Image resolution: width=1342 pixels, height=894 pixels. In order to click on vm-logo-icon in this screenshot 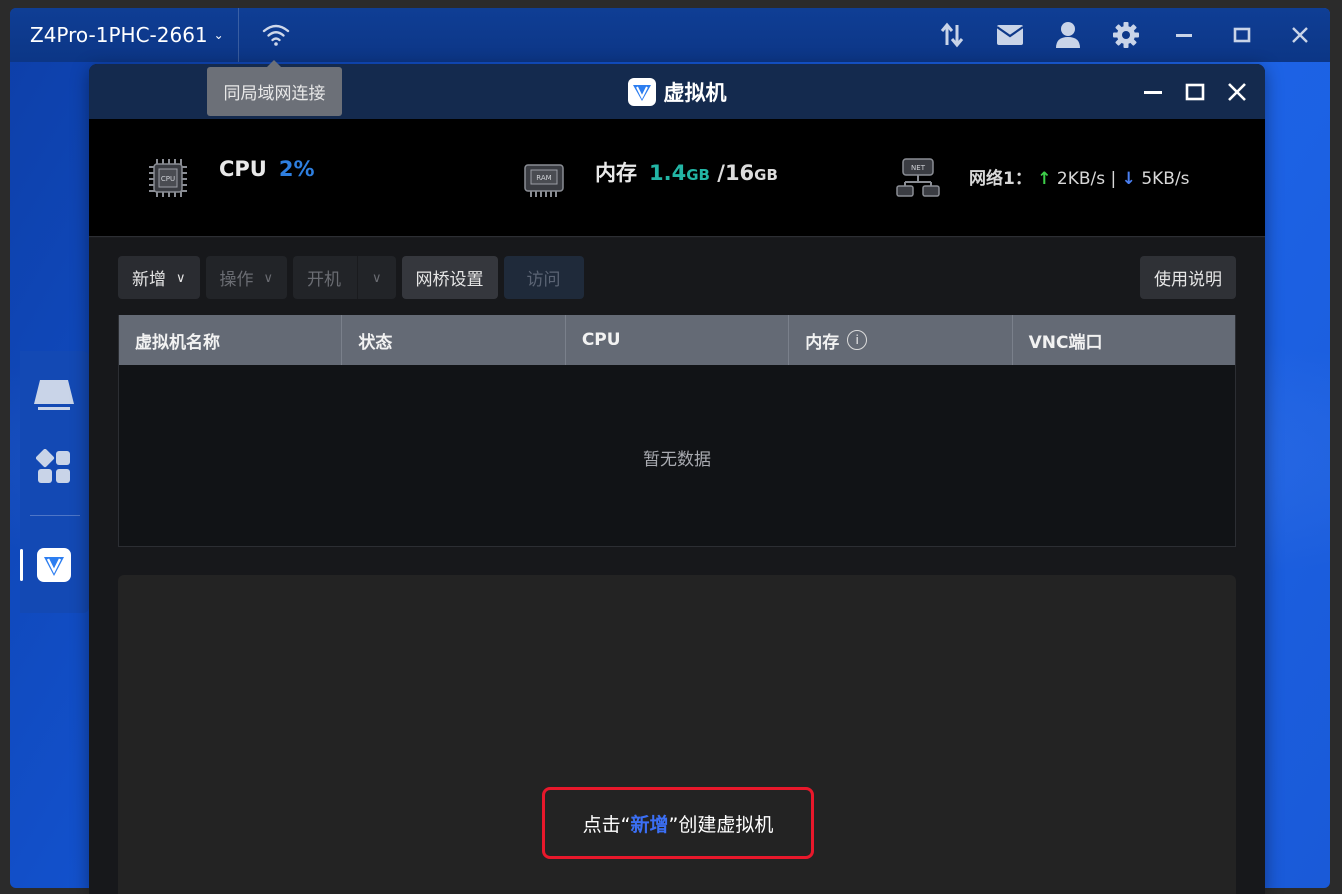, I will do `click(641, 91)`.